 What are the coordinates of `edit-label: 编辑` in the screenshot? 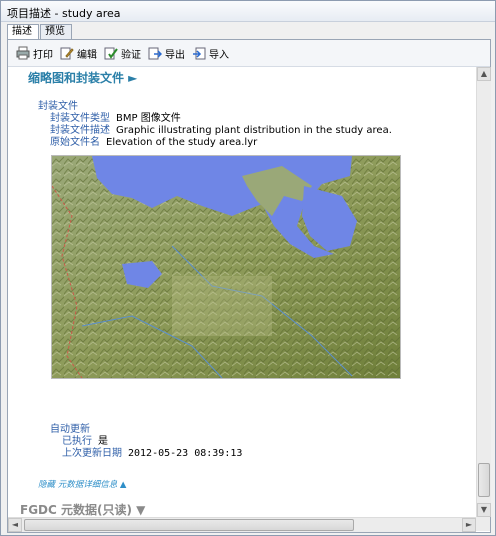 It's located at (87, 55).